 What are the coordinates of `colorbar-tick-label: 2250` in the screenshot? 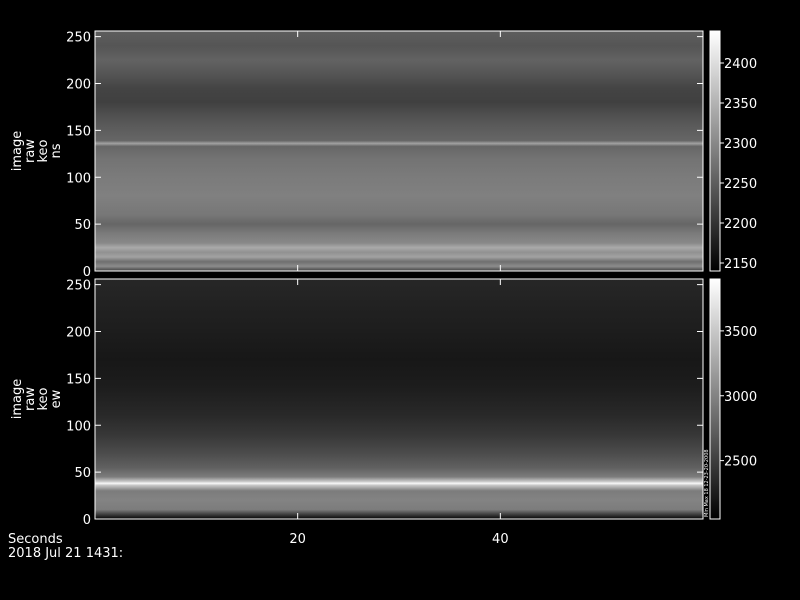 It's located at (740, 184).